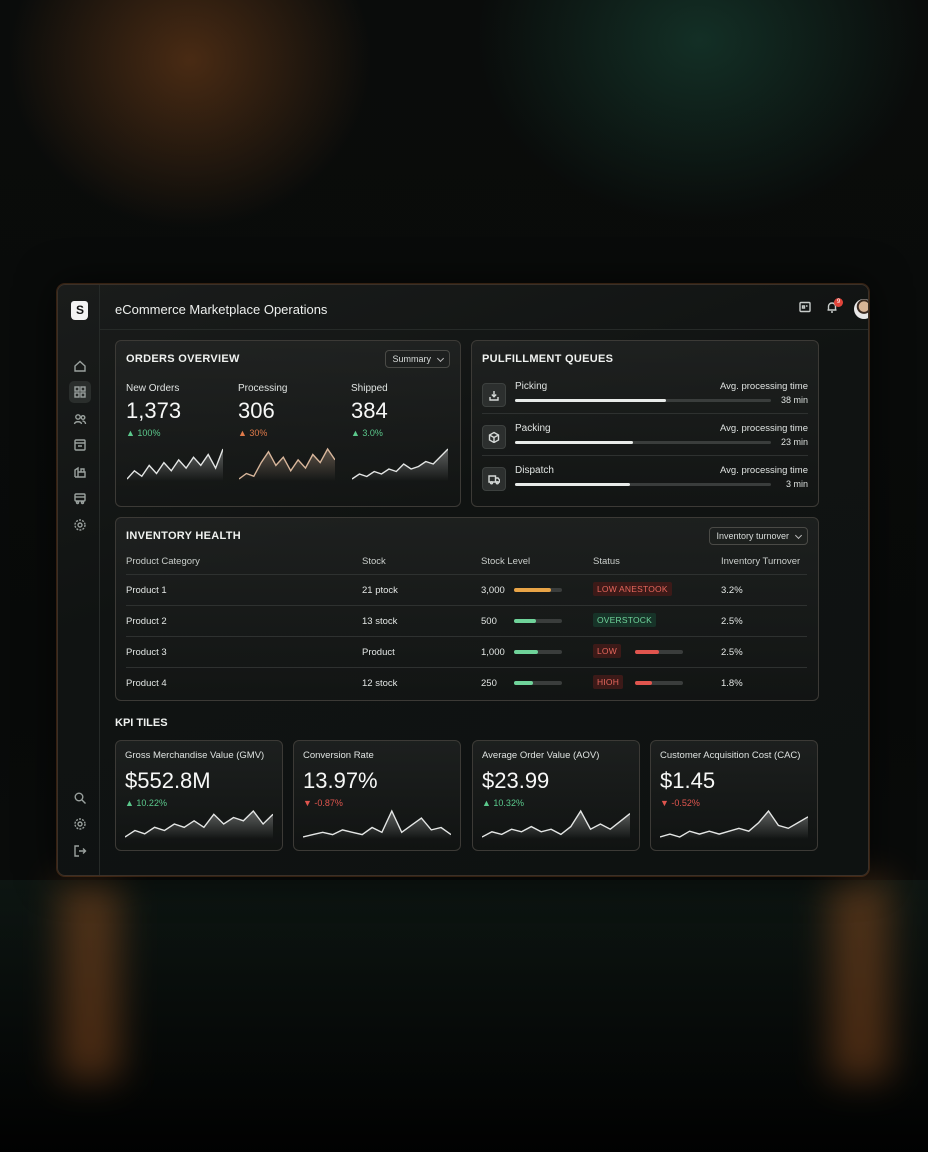 This screenshot has height=1152, width=928. Describe the element at coordinates (607, 651) in the screenshot. I see `status-badge: LOW` at that location.